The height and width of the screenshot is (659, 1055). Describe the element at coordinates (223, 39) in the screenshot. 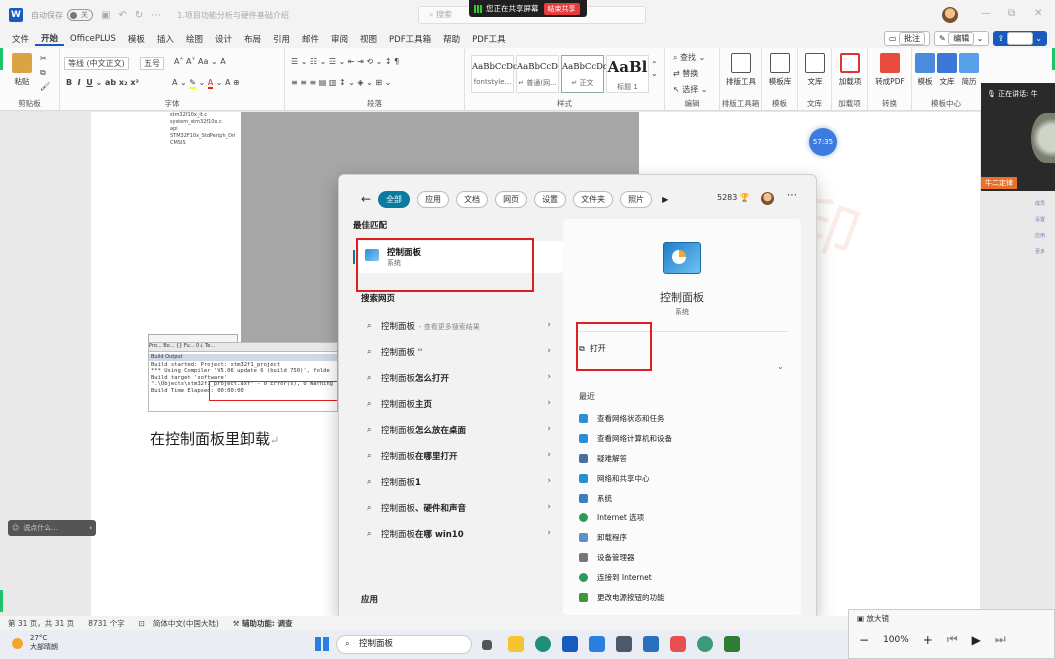

I see `menu-design: 设计` at that location.